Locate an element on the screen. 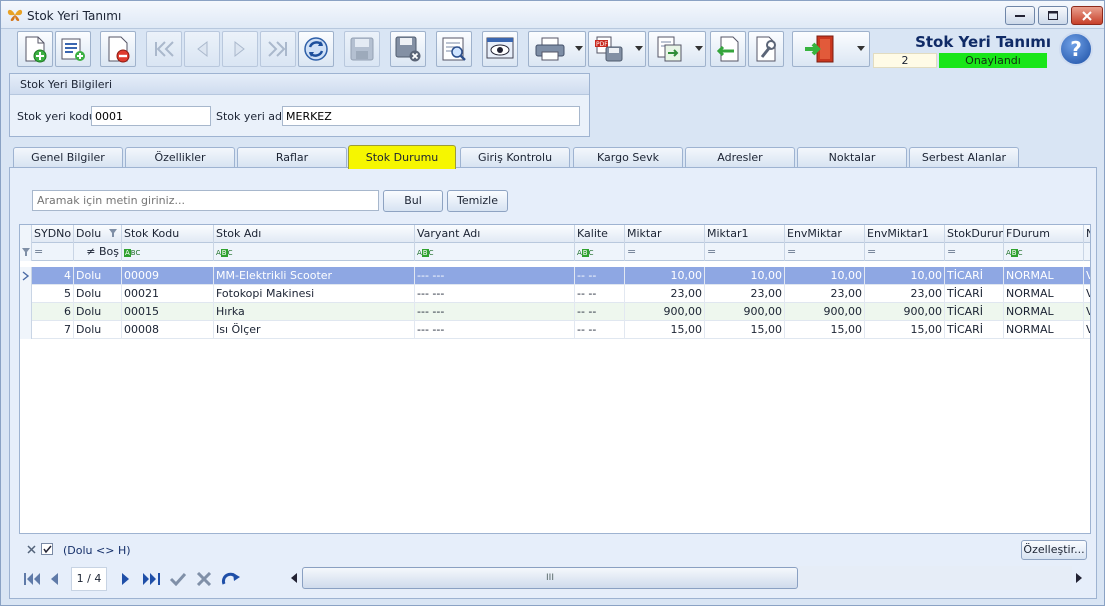  code-label: Stok yeri kodu is located at coordinates (56, 116).